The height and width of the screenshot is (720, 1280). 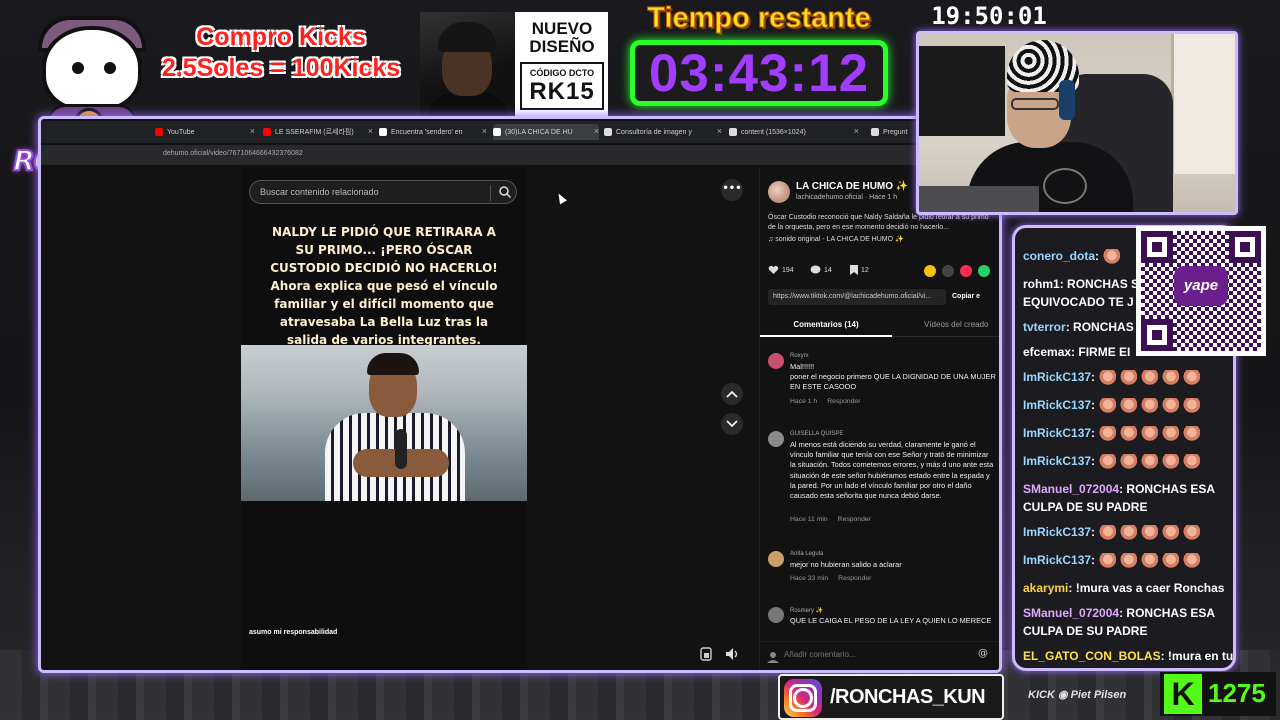 I want to click on copy-link-button: Copiar e, so click(x=966, y=297).